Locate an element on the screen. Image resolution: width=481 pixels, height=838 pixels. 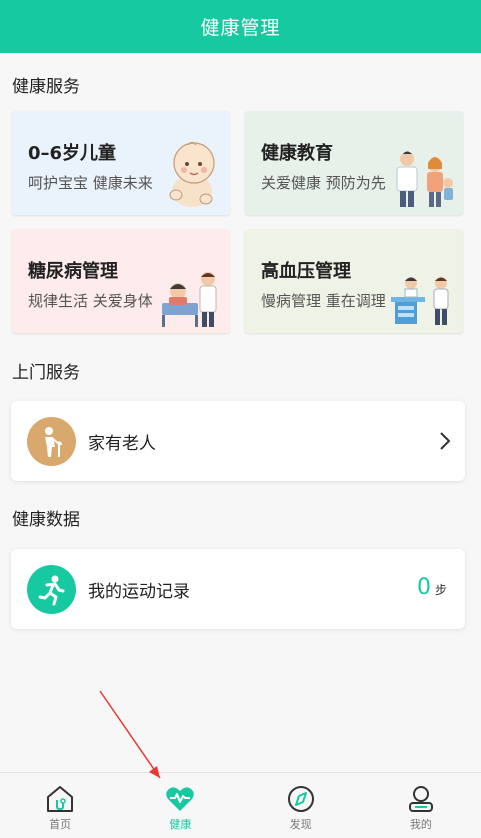
card-title: 健康教育 is located at coordinates (297, 153).